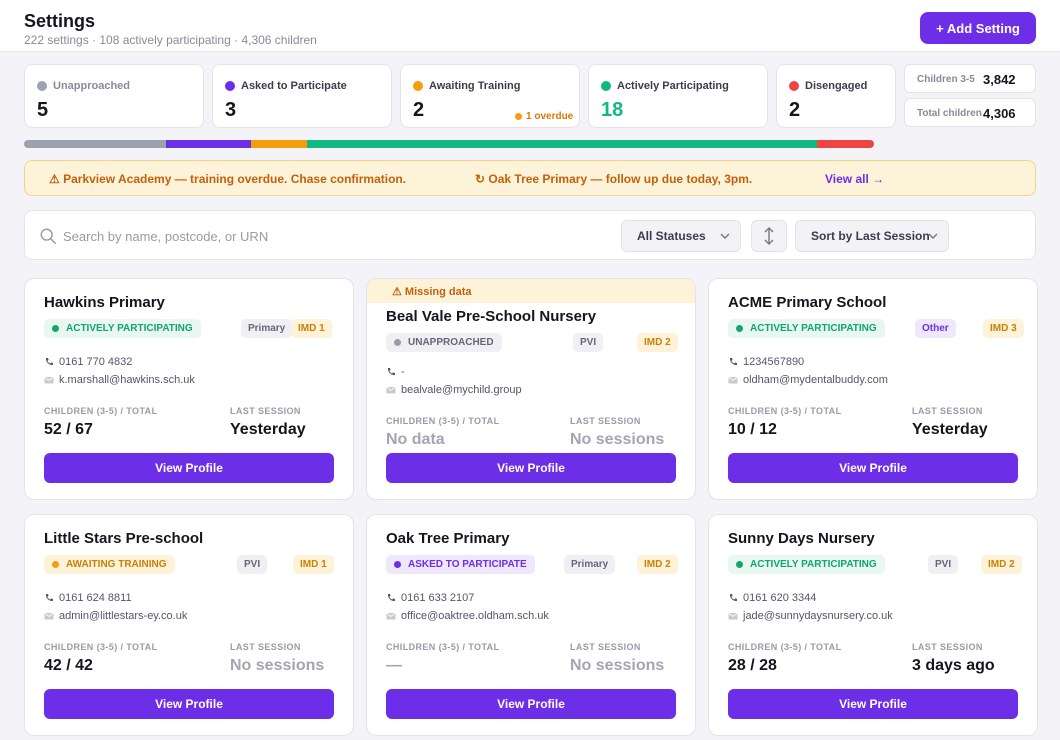 The height and width of the screenshot is (740, 1060). I want to click on email-row: k.marshall@hawkins.sch.uk, so click(119, 380).